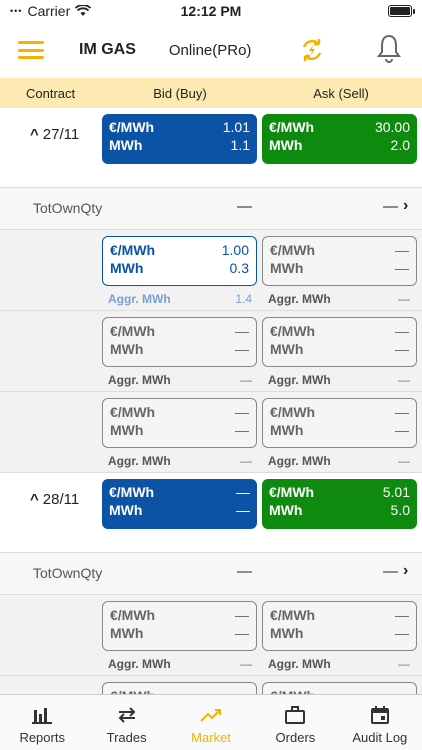 The width and height of the screenshot is (422, 750). Describe the element at coordinates (339, 127) in the screenshot. I see `price-line: €/MWh 30.00` at that location.